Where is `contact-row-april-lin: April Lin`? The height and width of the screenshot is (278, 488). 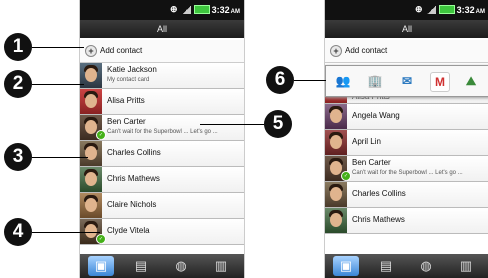
contact-row-april-lin: April Lin is located at coordinates (406, 143).